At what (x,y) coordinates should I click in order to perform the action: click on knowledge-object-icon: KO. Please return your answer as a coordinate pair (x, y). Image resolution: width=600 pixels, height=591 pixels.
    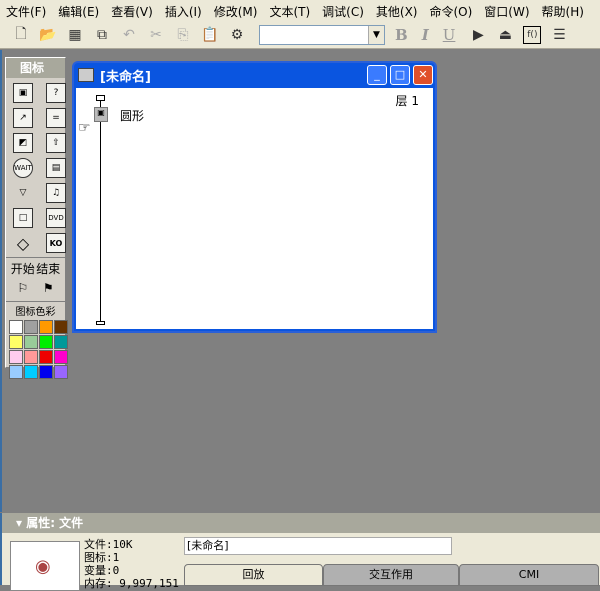
    Looking at the image, I should click on (56, 243).